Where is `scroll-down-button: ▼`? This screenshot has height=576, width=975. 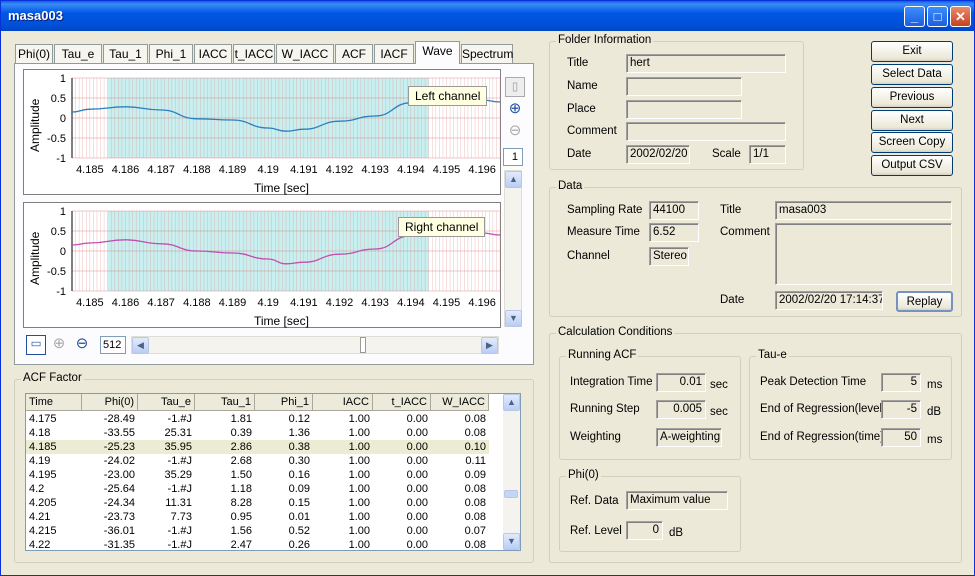 scroll-down-button: ▼ is located at coordinates (513, 318).